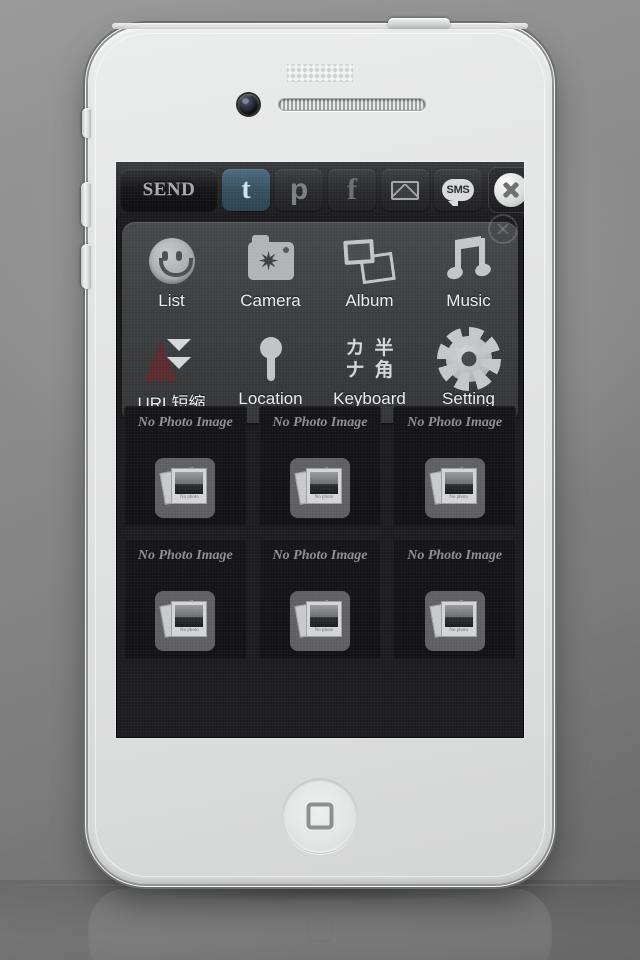 The height and width of the screenshot is (960, 640). I want to click on mail-share-button, so click(405, 190).